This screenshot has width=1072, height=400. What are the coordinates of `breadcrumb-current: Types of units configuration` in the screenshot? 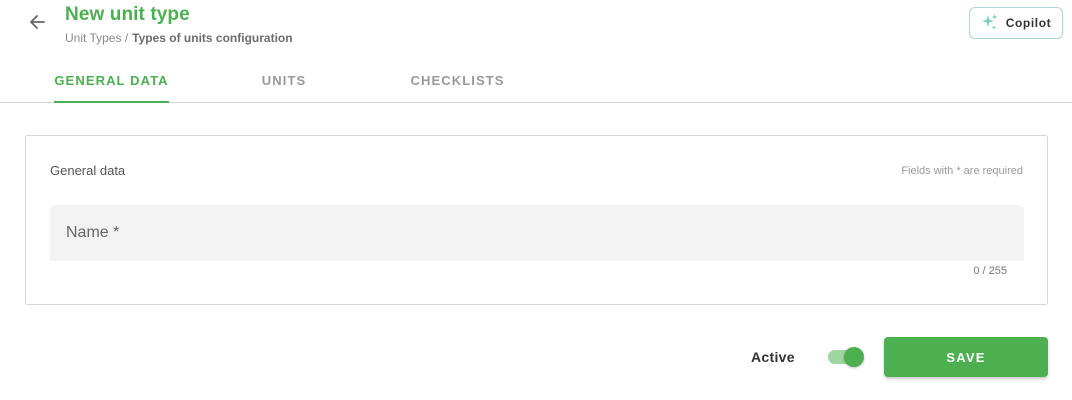 It's located at (212, 38).